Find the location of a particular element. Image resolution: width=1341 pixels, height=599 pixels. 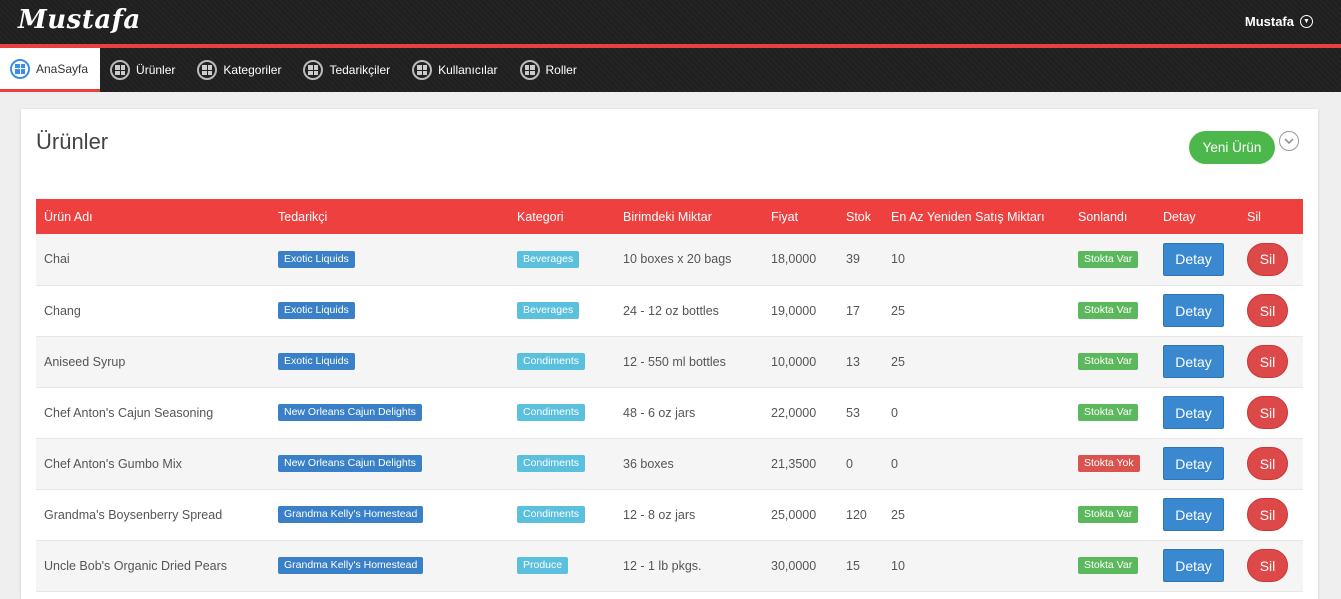

brand-logo: Mustafa is located at coordinates (79, 20).